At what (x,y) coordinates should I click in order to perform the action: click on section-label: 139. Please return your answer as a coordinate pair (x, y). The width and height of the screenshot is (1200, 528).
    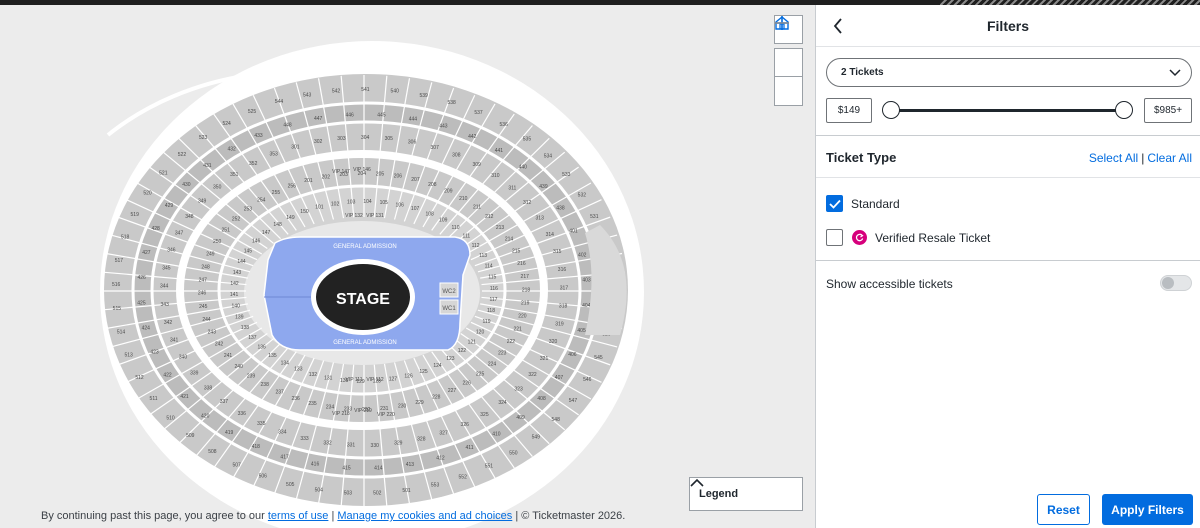
    Looking at the image, I should click on (239, 317).